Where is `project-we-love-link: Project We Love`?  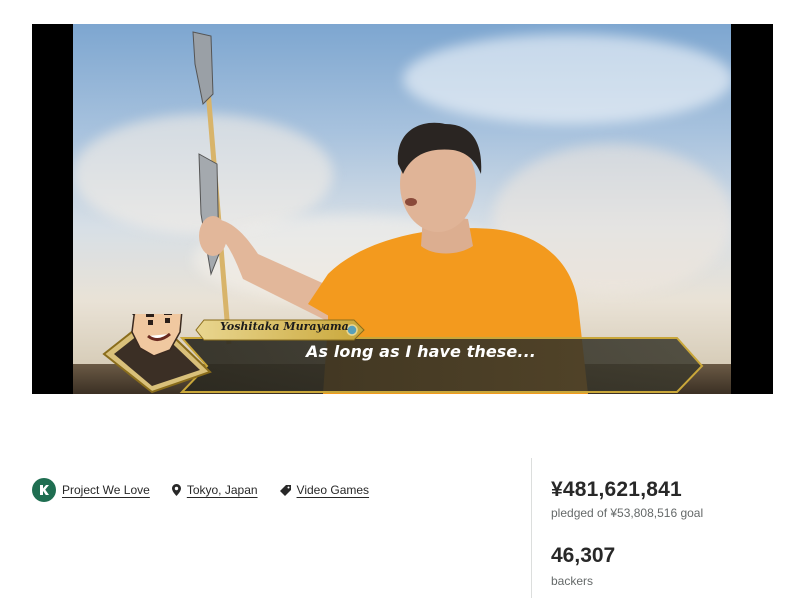
project-we-love-link: Project We Love is located at coordinates (91, 490).